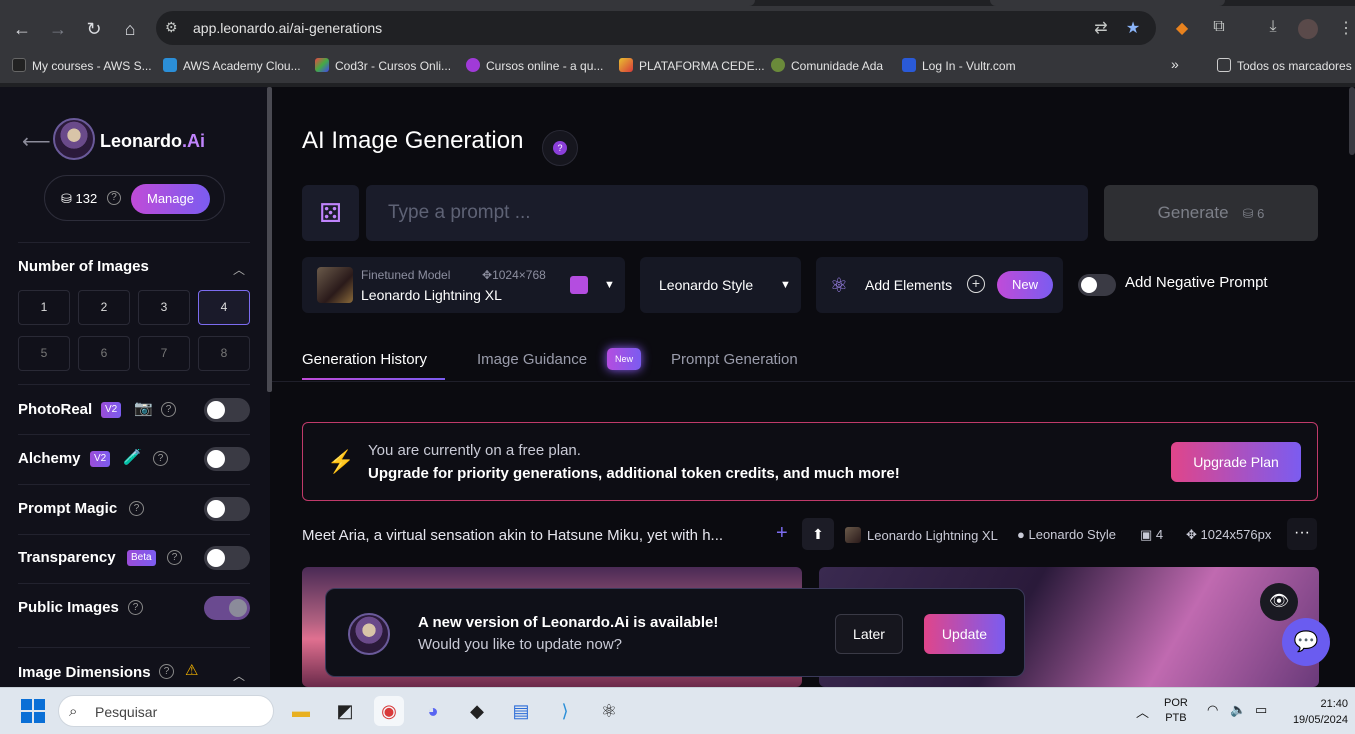 The image size is (1355, 734). Describe the element at coordinates (33, 711) in the screenshot. I see `windows-start-icon` at that location.